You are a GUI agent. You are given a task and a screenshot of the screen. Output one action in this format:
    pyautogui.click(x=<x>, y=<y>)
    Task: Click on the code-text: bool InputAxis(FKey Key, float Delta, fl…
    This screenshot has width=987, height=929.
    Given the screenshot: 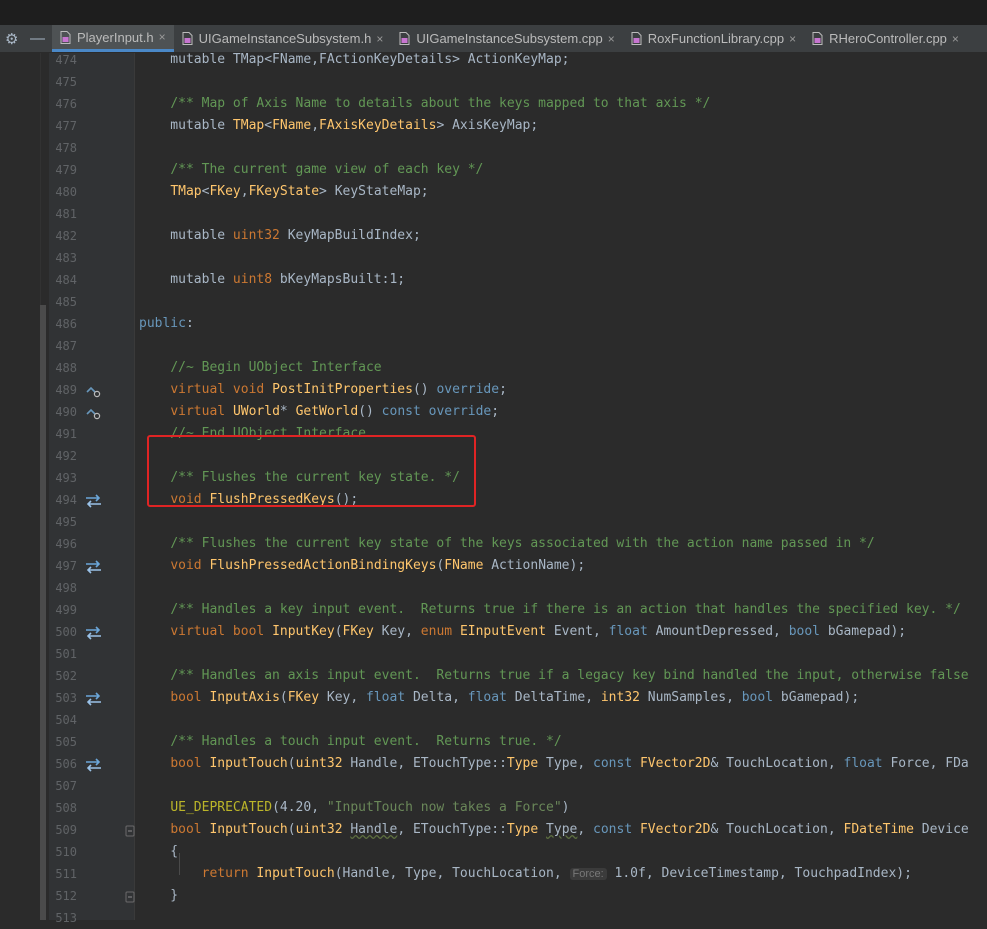 What is the action you would take?
    pyautogui.click(x=499, y=698)
    